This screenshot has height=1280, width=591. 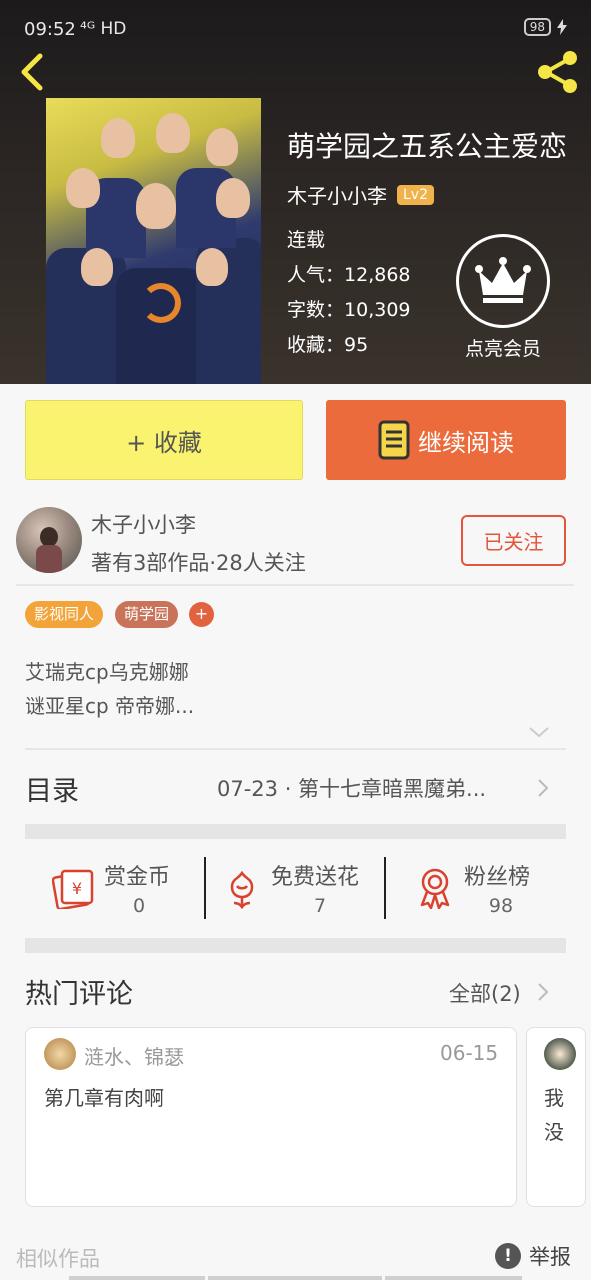 What do you see at coordinates (377, 275) in the screenshot?
I see `popularity-value: 12,868` at bounding box center [377, 275].